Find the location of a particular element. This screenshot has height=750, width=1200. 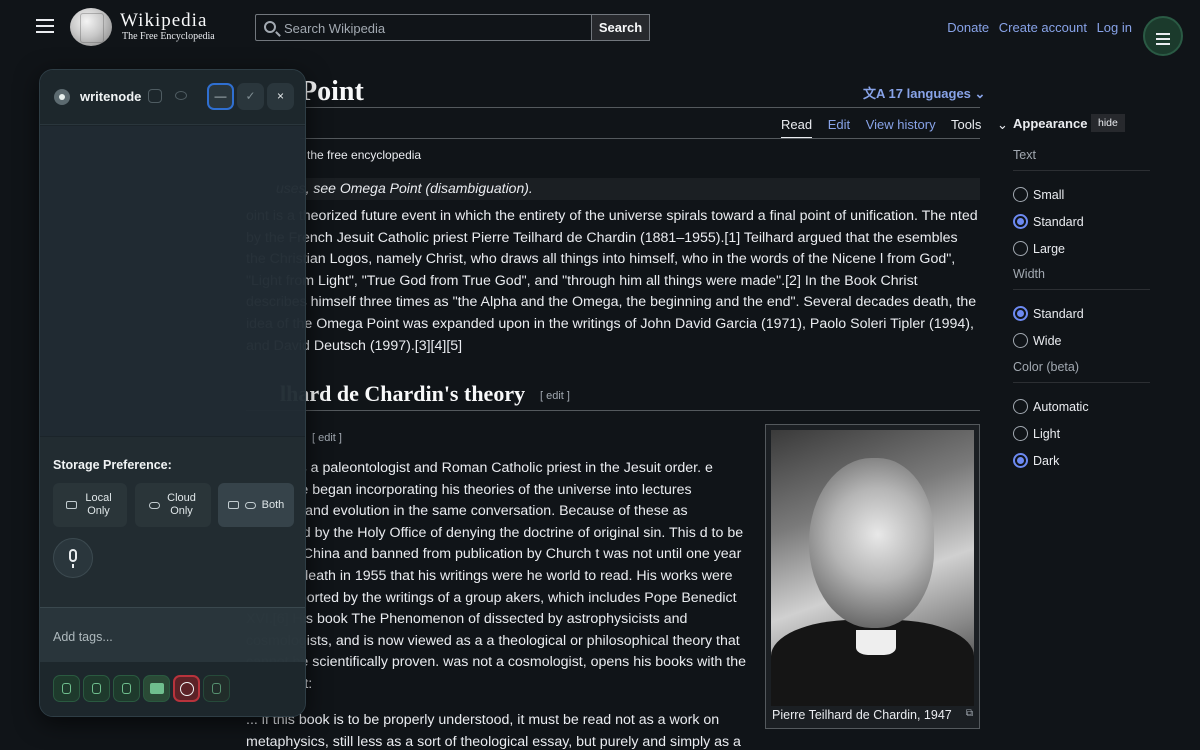

user-links: Donate Create account Log in is located at coordinates (1036, 27).